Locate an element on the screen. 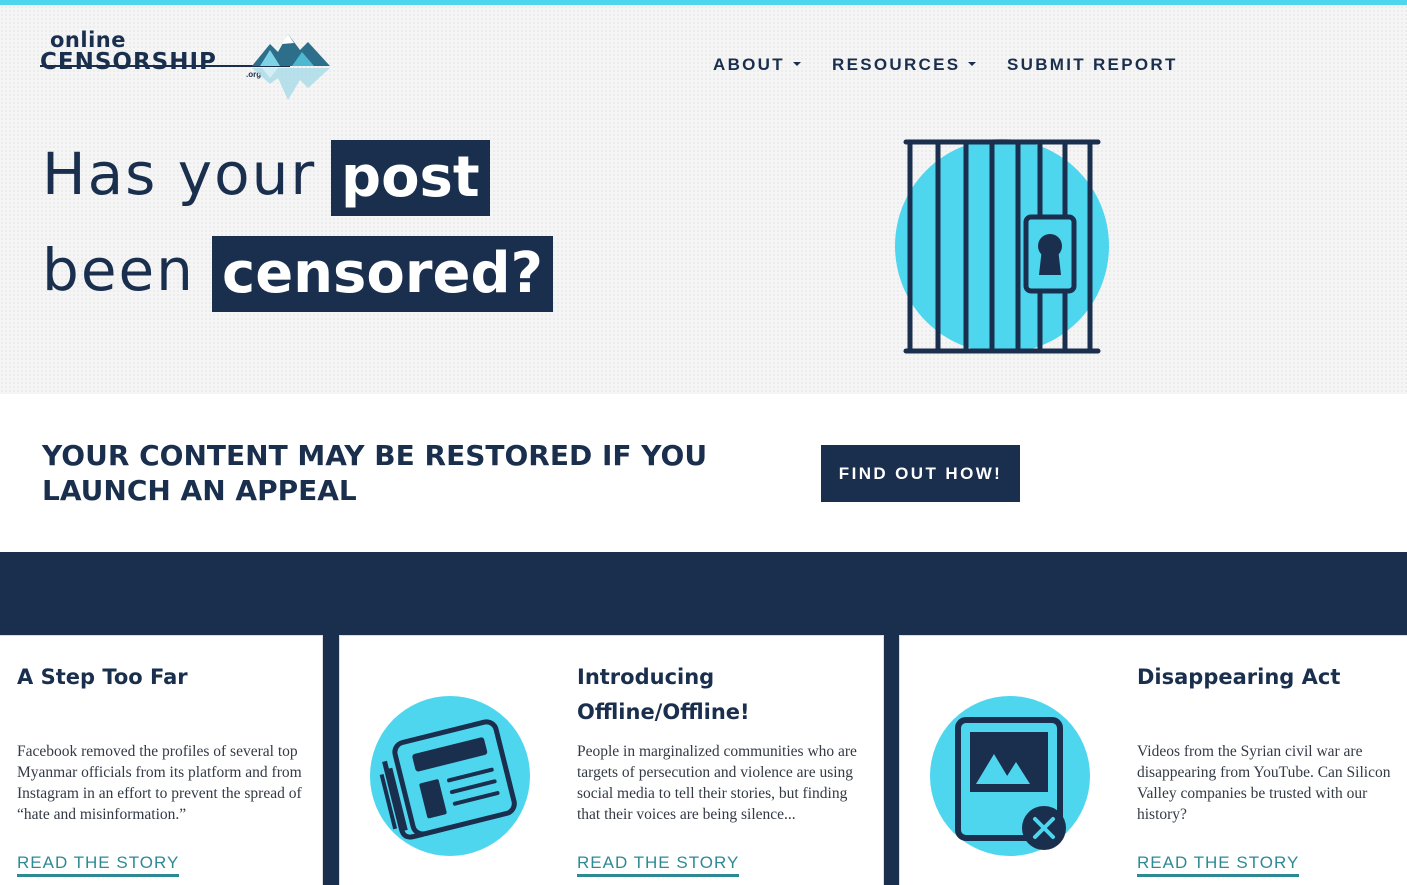  logo-text-censorship: CENSORSHIP is located at coordinates (128, 62).